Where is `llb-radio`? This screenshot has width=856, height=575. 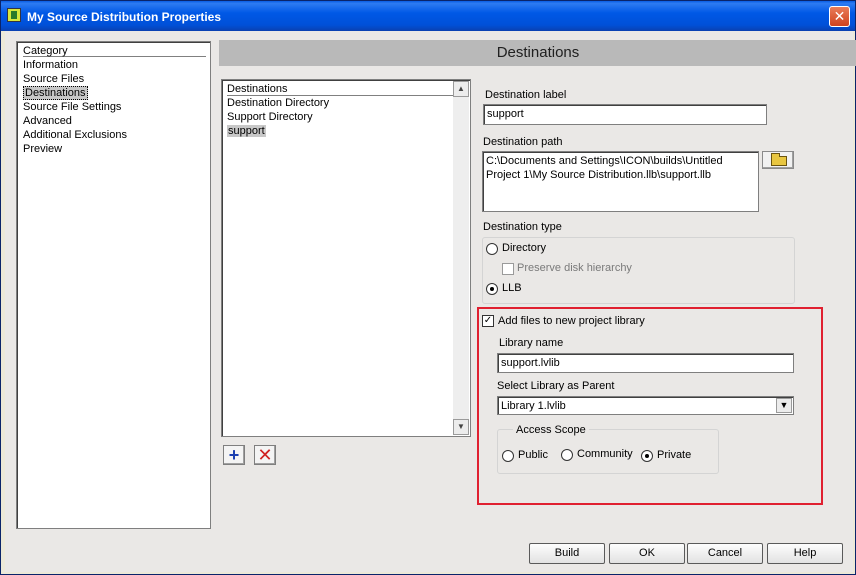
llb-radio is located at coordinates (492, 289).